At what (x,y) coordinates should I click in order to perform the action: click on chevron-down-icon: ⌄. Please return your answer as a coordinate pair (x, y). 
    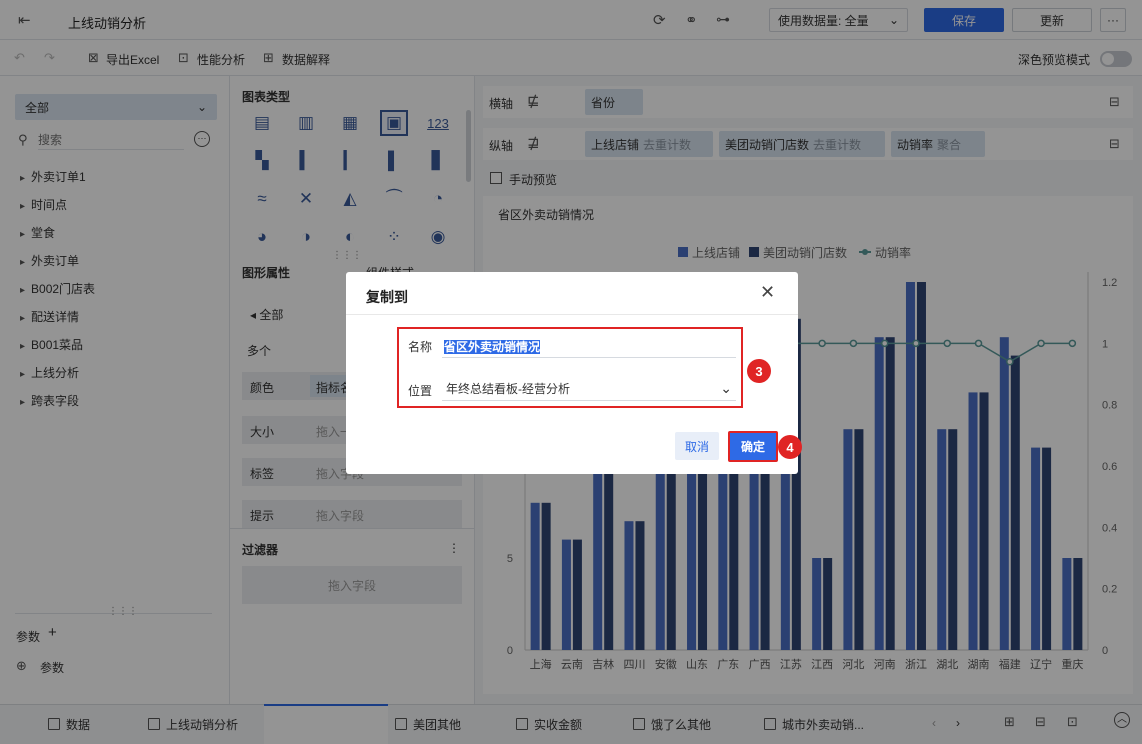
    Looking at the image, I should click on (726, 388).